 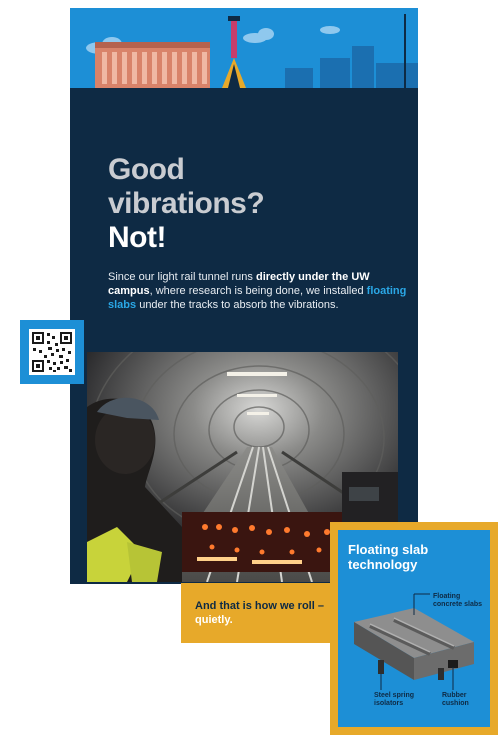 I want to click on headline: Good vibrations? Not!, so click(x=186, y=204).